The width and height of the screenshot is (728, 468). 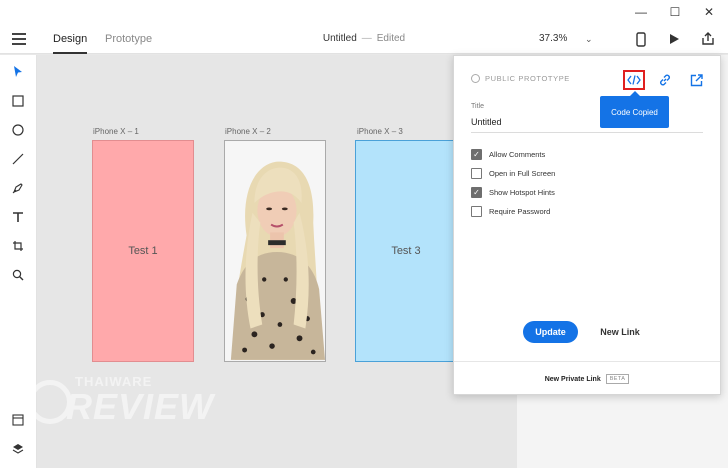 I want to click on zoom-level: 37.3%, so click(x=553, y=39).